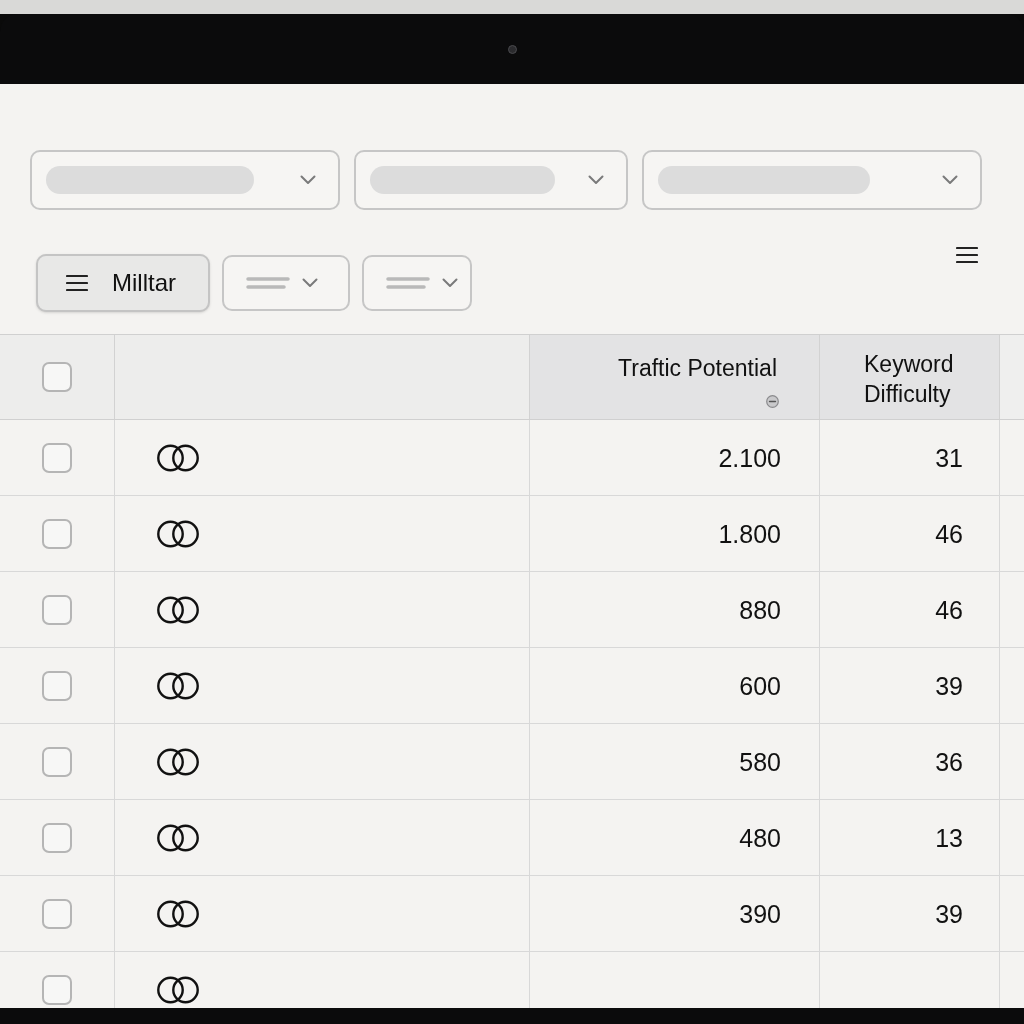  Describe the element at coordinates (123, 283) in the screenshot. I see `filter-button: Milltar` at that location.